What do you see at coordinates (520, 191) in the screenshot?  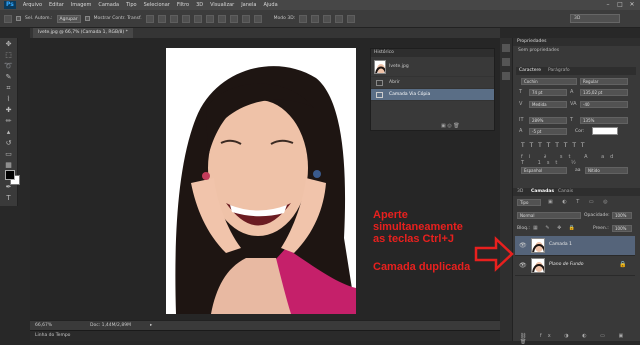 I see `tab-3d: 3D` at bounding box center [520, 191].